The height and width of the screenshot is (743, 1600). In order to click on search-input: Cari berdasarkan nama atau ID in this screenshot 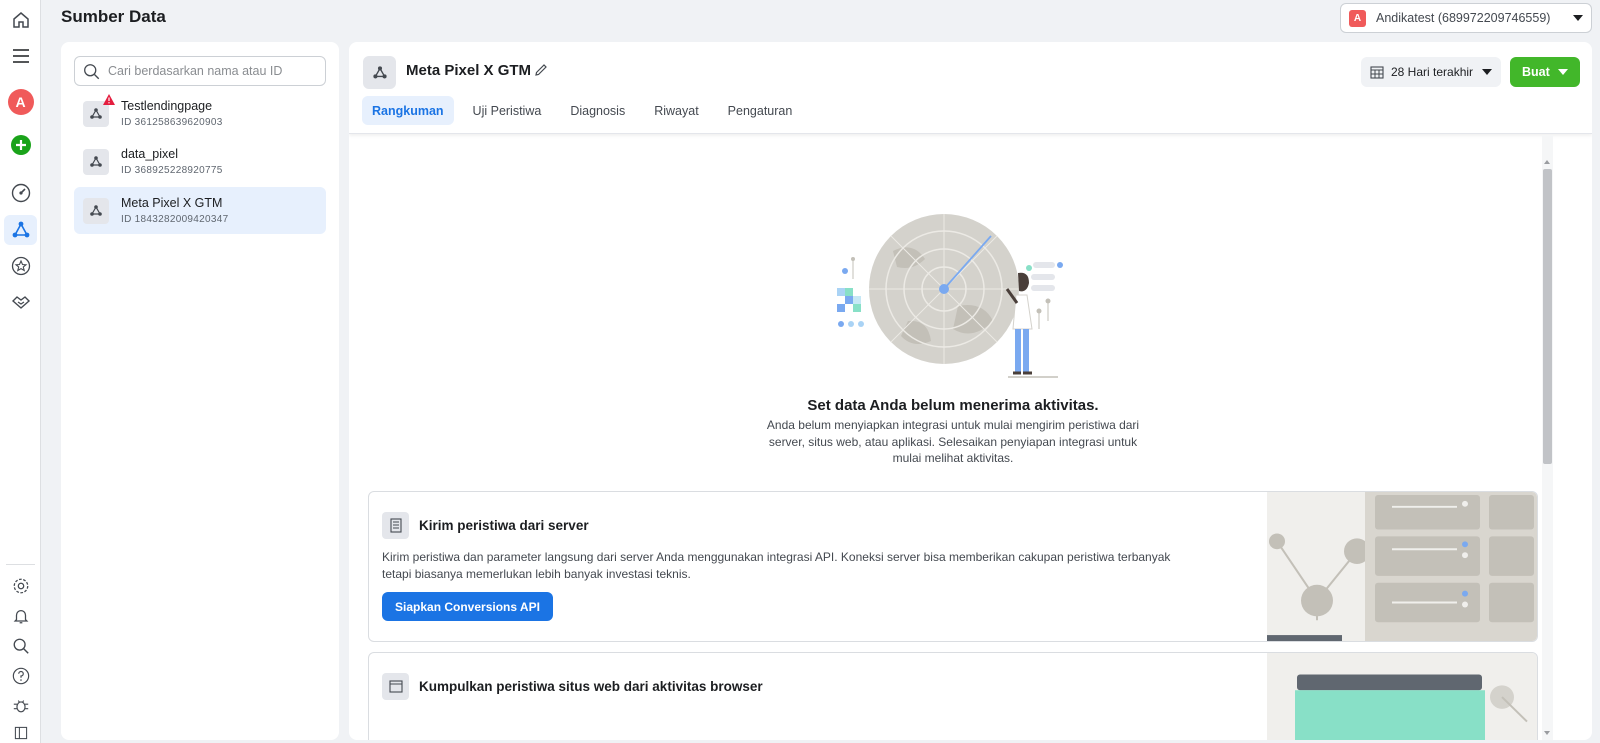, I will do `click(200, 71)`.